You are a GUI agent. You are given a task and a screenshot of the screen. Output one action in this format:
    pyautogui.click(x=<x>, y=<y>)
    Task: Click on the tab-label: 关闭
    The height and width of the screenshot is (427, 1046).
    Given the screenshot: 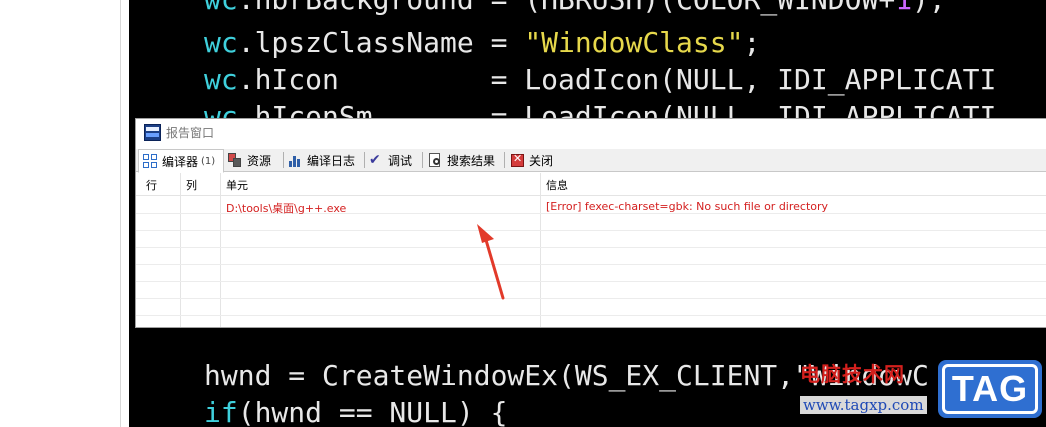 What is the action you would take?
    pyautogui.click(x=541, y=160)
    